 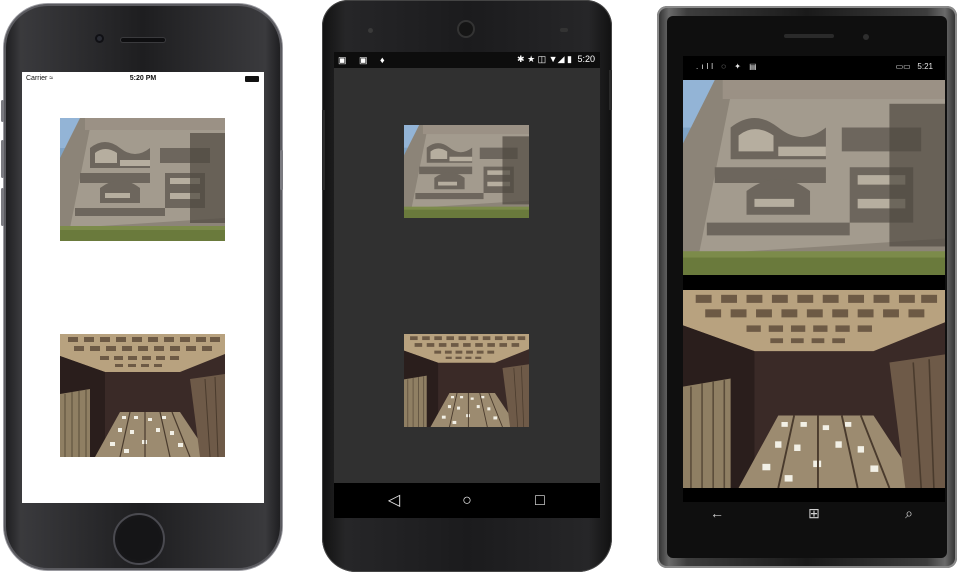 What do you see at coordinates (2, 159) in the screenshot?
I see `iphone-volume-up` at bounding box center [2, 159].